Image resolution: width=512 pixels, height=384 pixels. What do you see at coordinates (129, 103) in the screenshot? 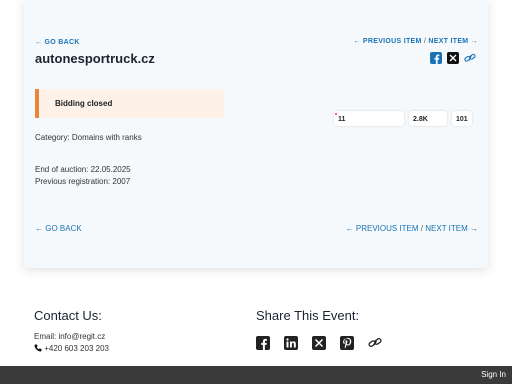
I see `status-badge: Bidding closed` at bounding box center [129, 103].